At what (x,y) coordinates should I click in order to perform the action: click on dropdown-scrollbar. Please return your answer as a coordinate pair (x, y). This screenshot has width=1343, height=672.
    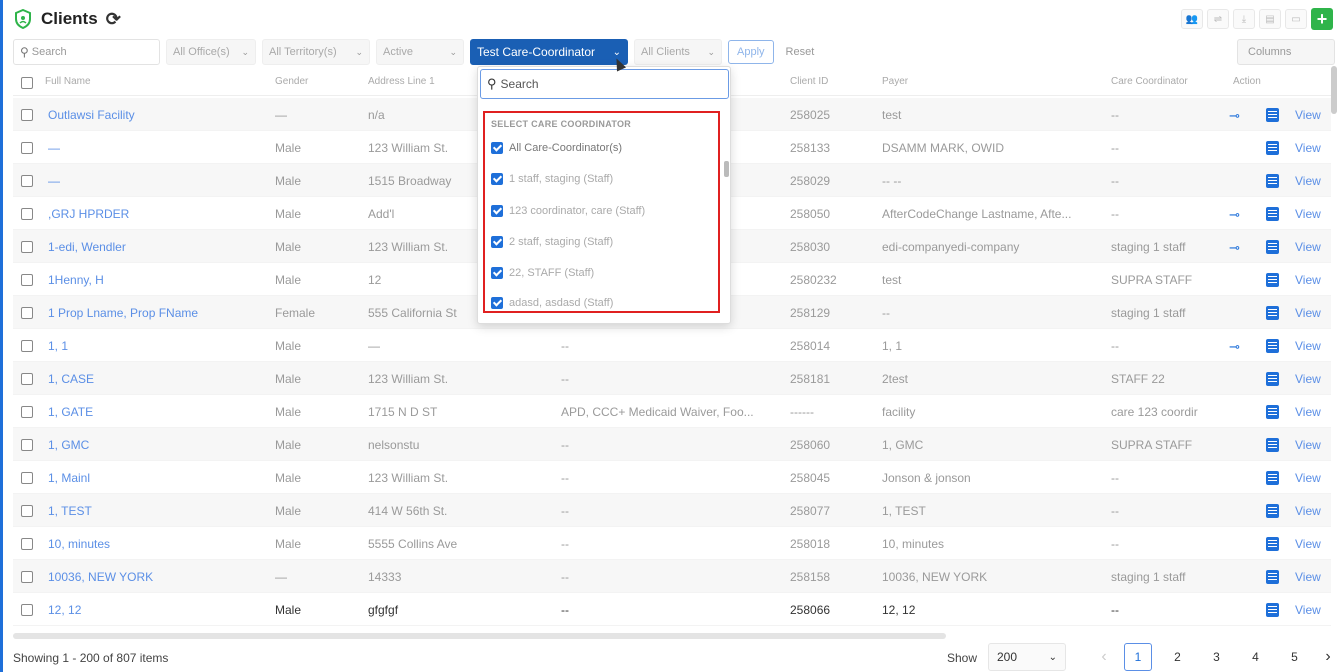
    Looking at the image, I should click on (726, 169).